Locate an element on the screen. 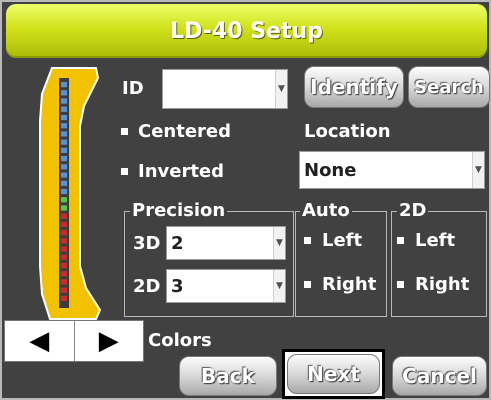 The image size is (491, 400). identify-button: Identify is located at coordinates (354, 87).